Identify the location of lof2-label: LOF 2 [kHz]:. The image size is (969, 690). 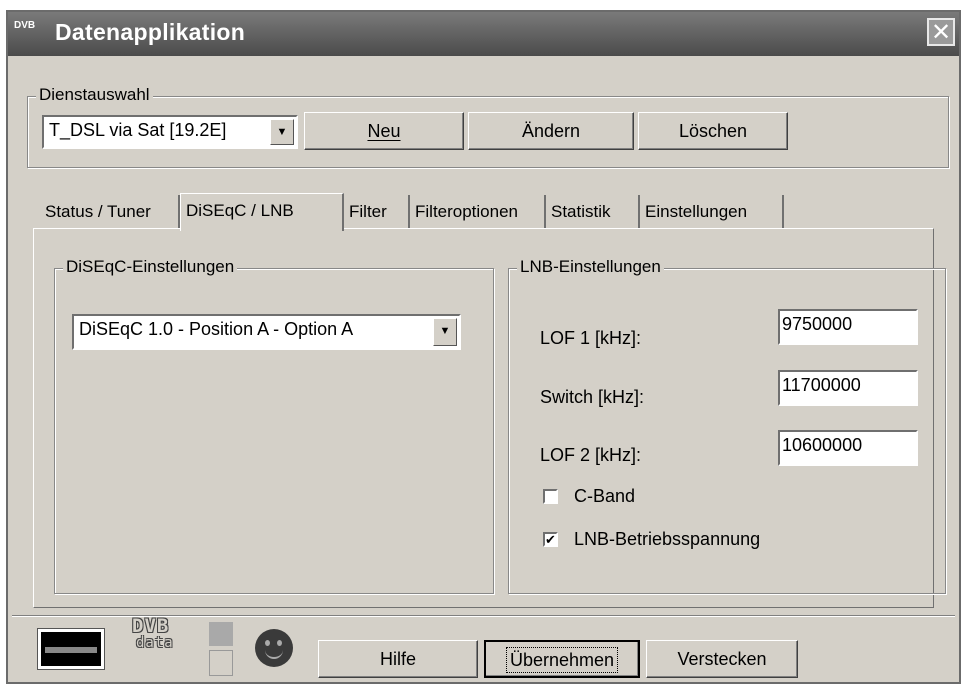
(591, 455).